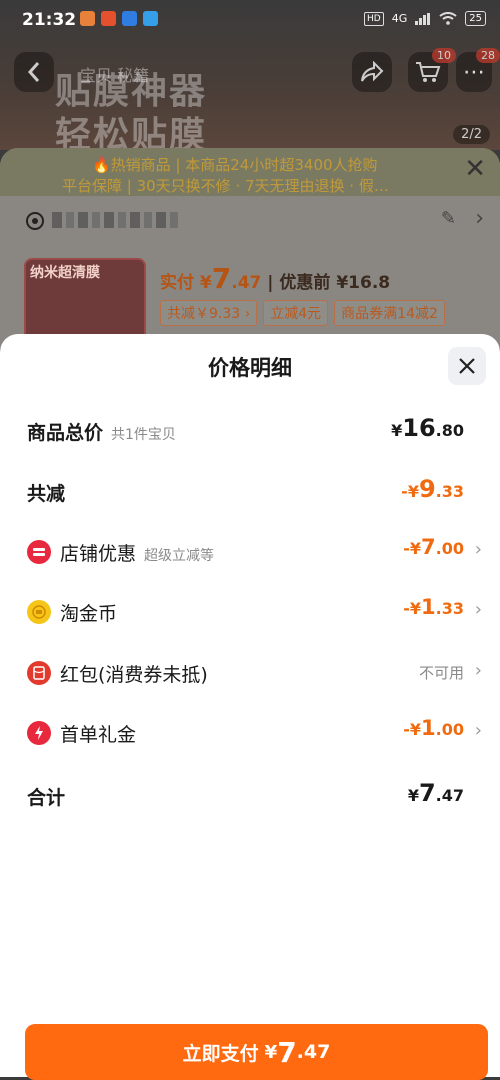 The width and height of the screenshot is (500, 1080). Describe the element at coordinates (221, 278) in the screenshot. I see `price-int: 7` at that location.